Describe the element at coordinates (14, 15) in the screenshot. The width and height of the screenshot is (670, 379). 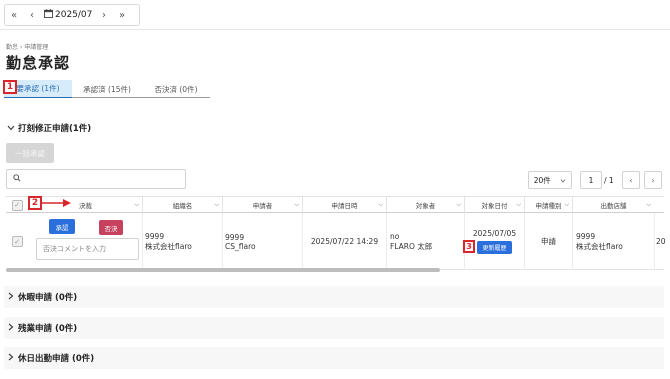
I see `first-page-icon: «` at that location.